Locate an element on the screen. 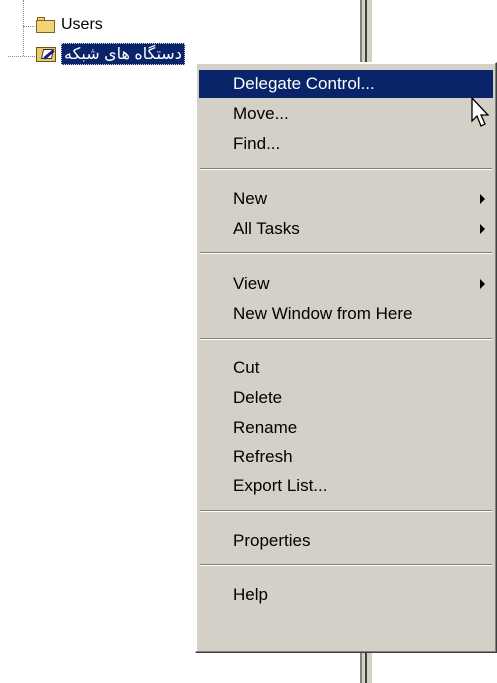 This screenshot has width=497, height=683. tree-node-network-devices: دستگاه های شبکه is located at coordinates (110, 54).